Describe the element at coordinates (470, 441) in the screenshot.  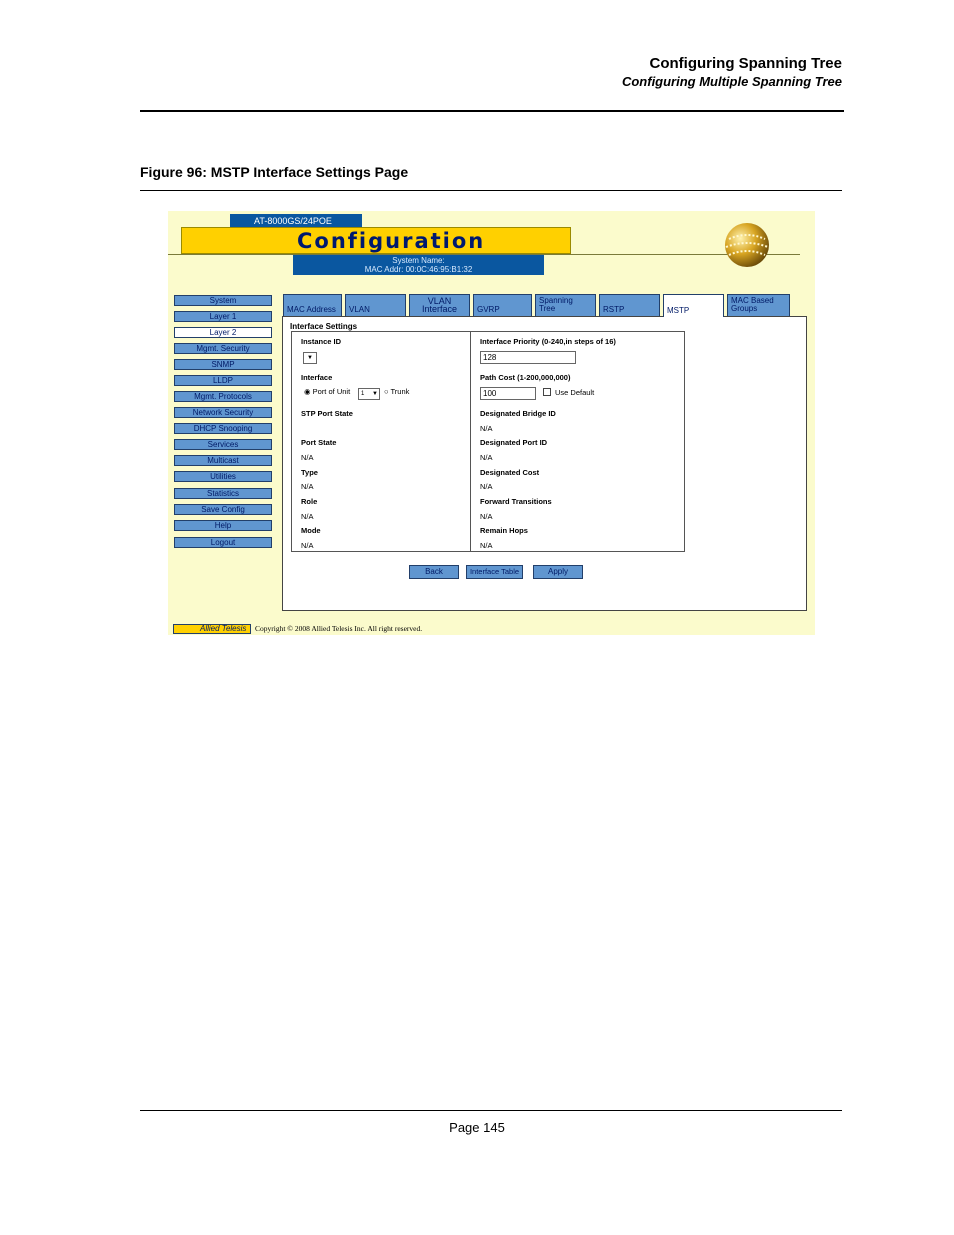
I see `column-divider` at that location.